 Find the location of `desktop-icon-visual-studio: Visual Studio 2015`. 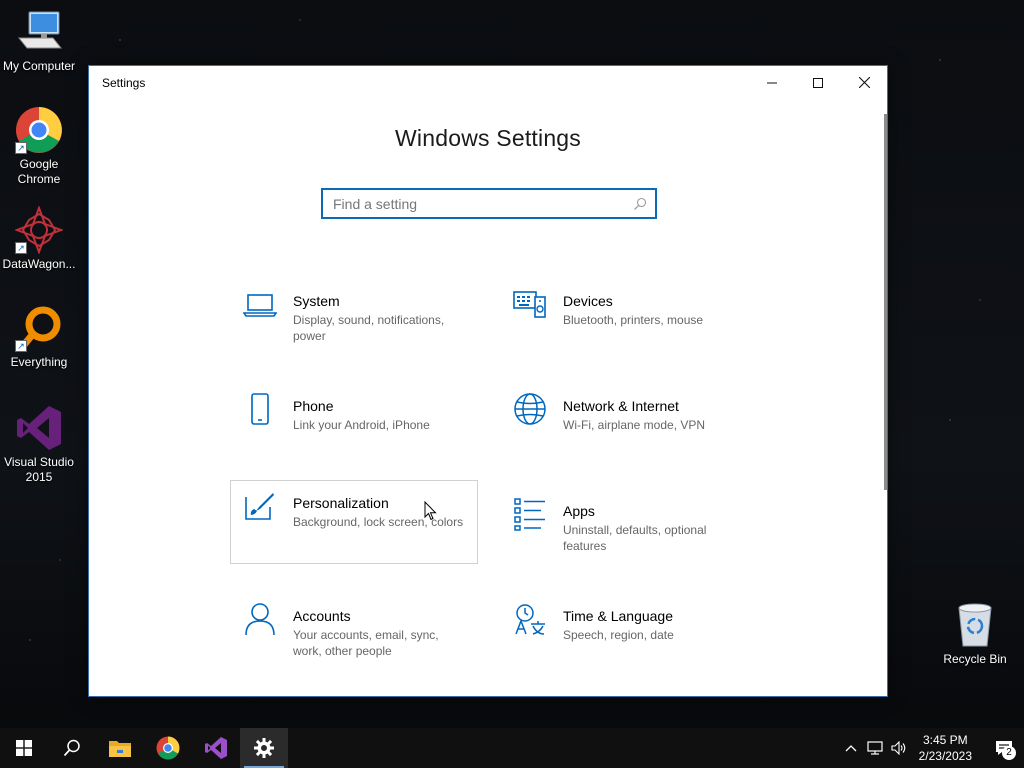

desktop-icon-visual-studio: Visual Studio 2015 is located at coordinates (39, 444).